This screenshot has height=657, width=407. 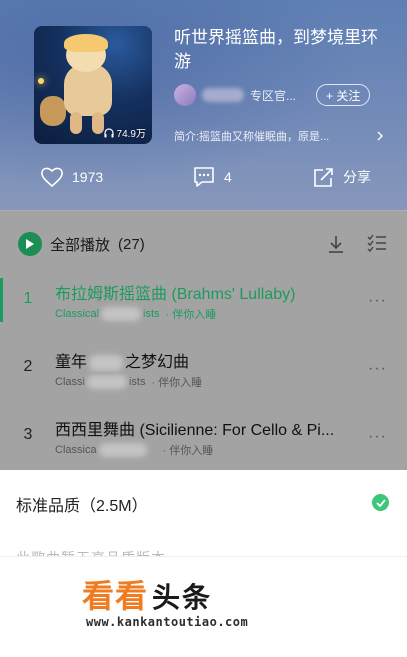 What do you see at coordinates (93, 85) in the screenshot?
I see `album-cover: 74.9万` at bounding box center [93, 85].